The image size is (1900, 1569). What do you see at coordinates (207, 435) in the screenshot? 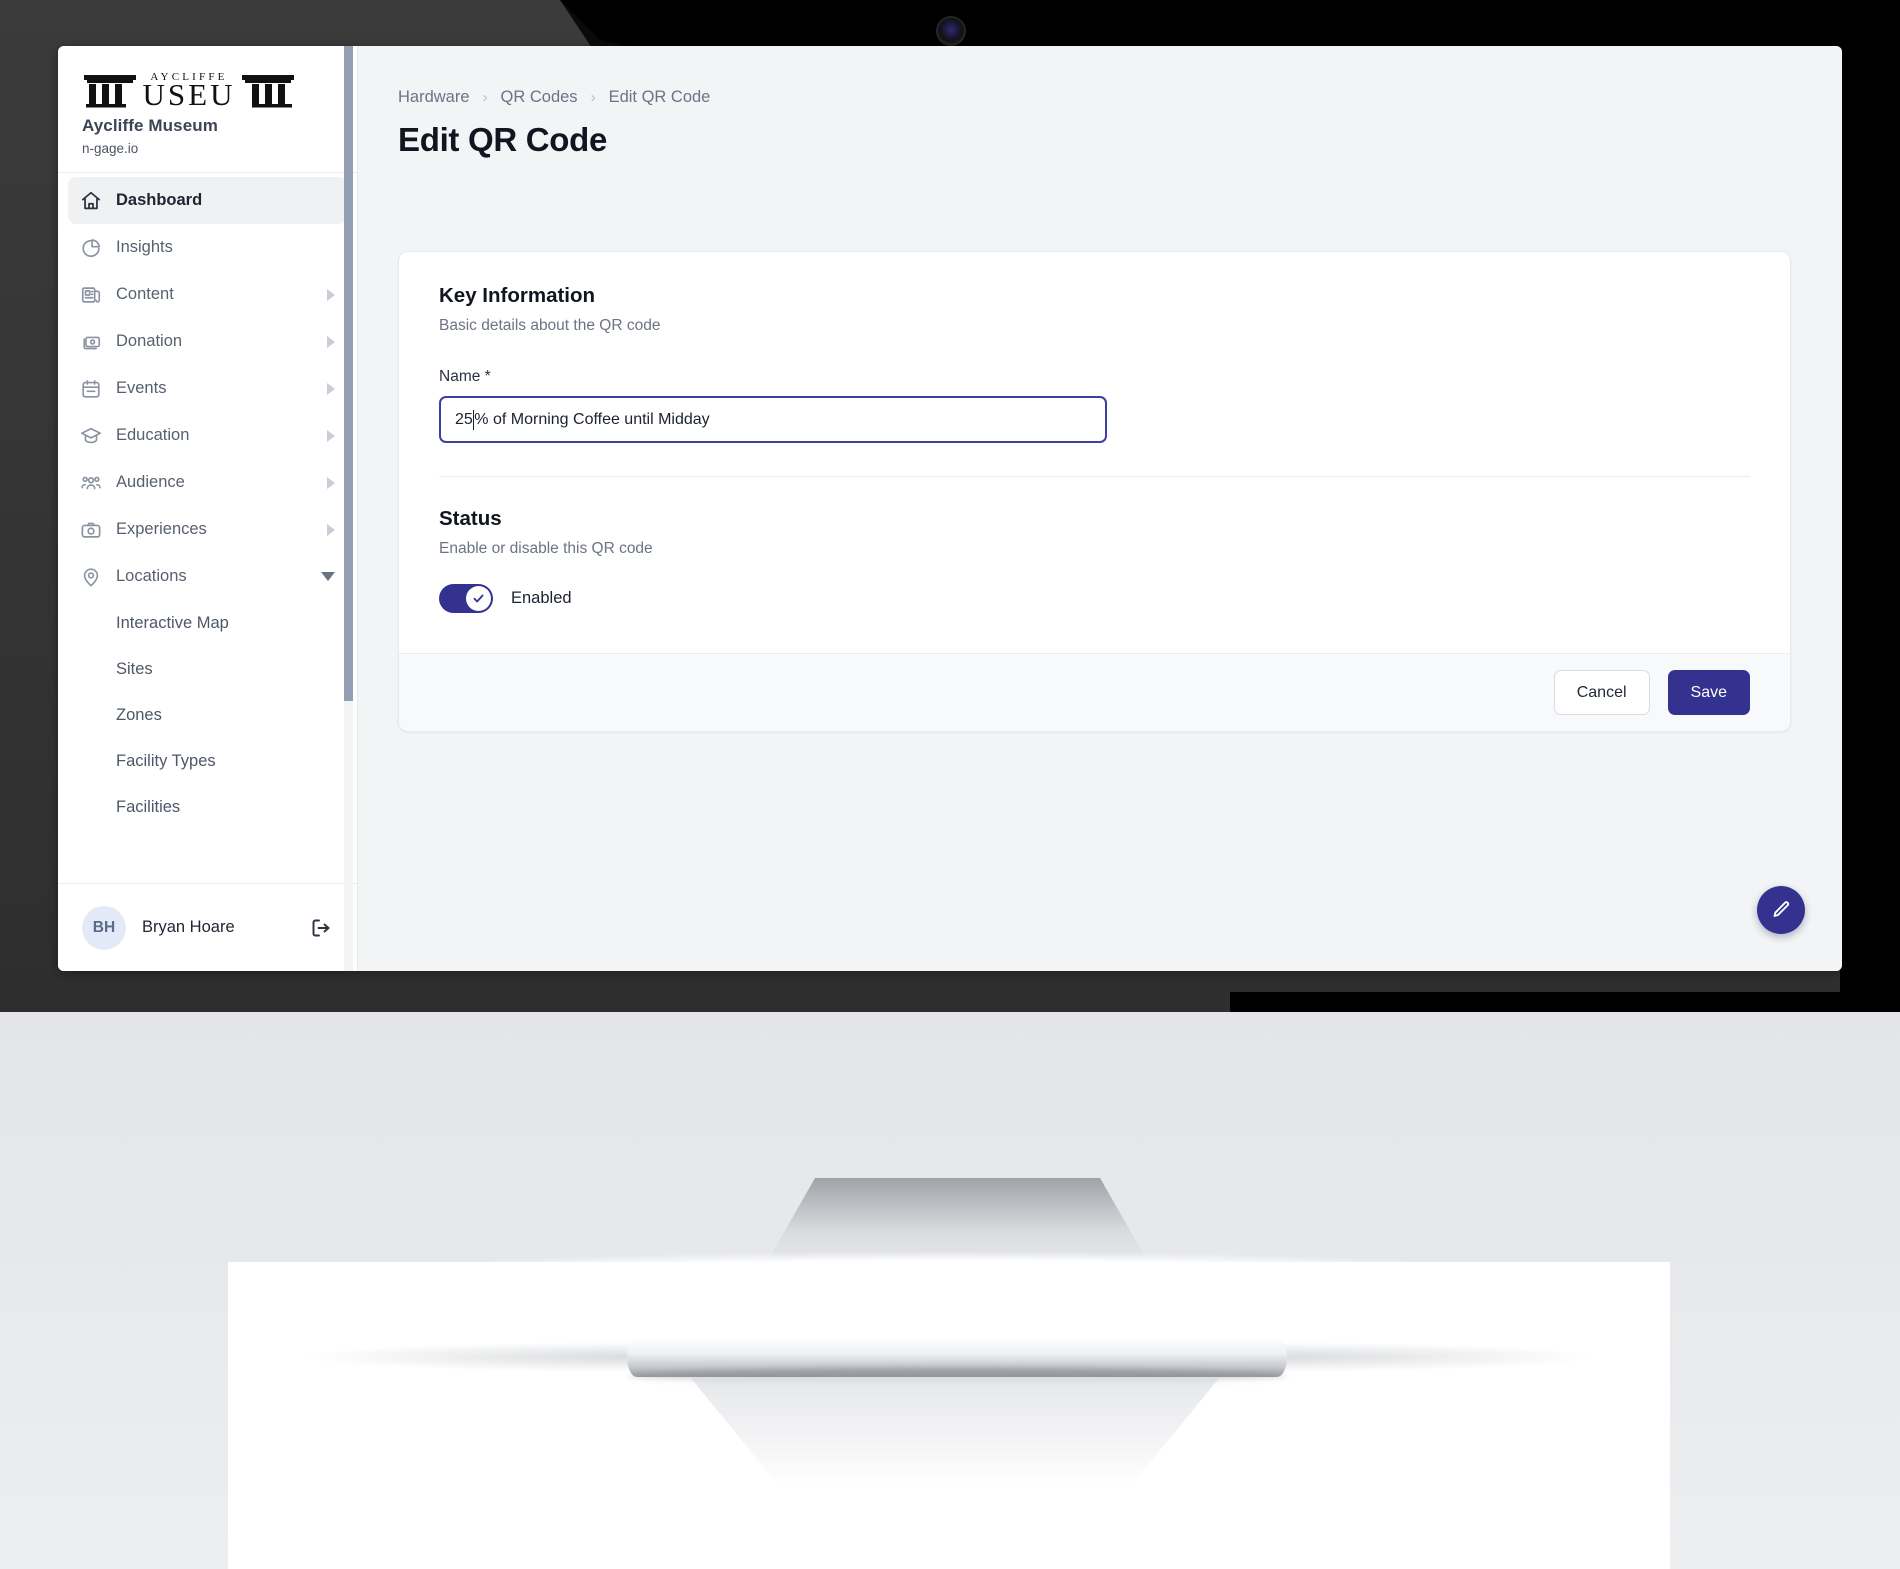
I see `sidebar-item-education: Education` at bounding box center [207, 435].